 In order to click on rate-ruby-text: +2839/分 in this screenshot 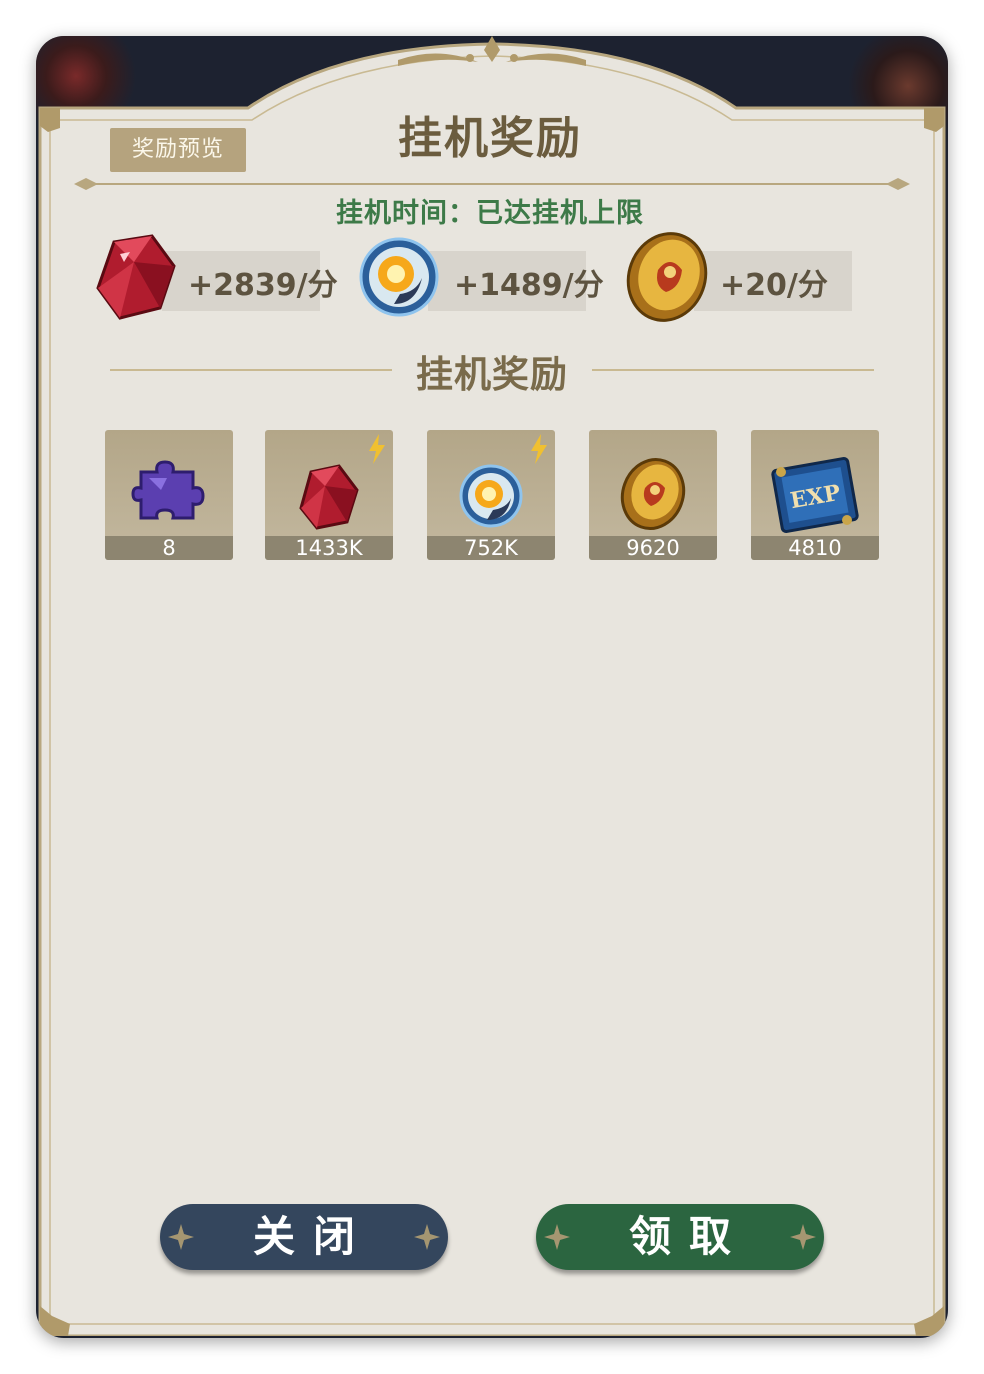, I will do `click(263, 285)`.